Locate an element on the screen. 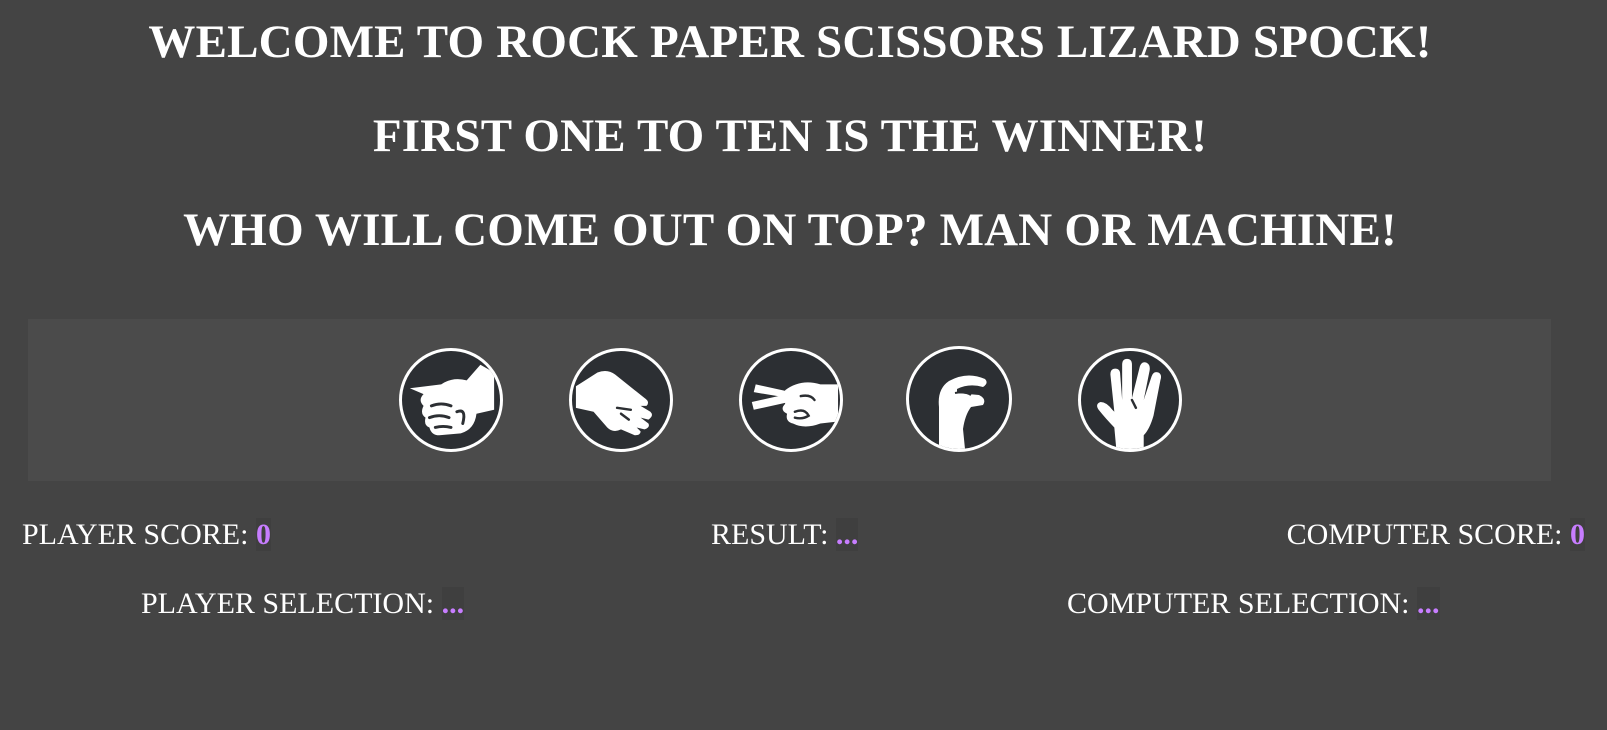 The image size is (1607, 730). lizard-hand-icon is located at coordinates (962, 412).